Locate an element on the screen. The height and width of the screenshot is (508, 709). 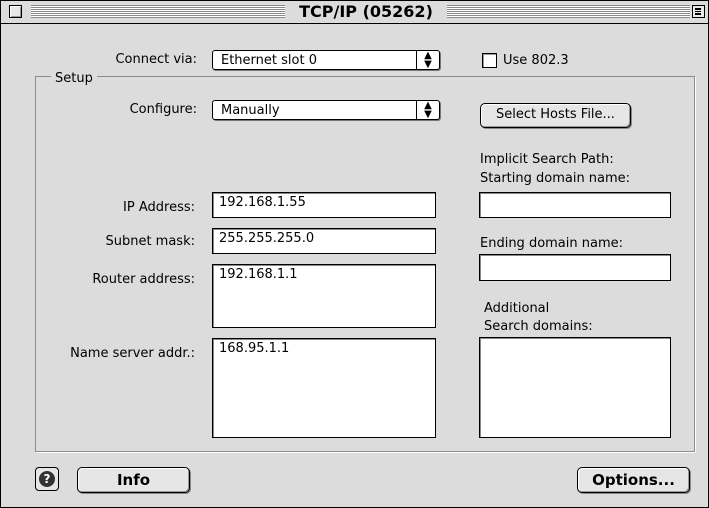
search-domains-label: Search domains: is located at coordinates (538, 326).